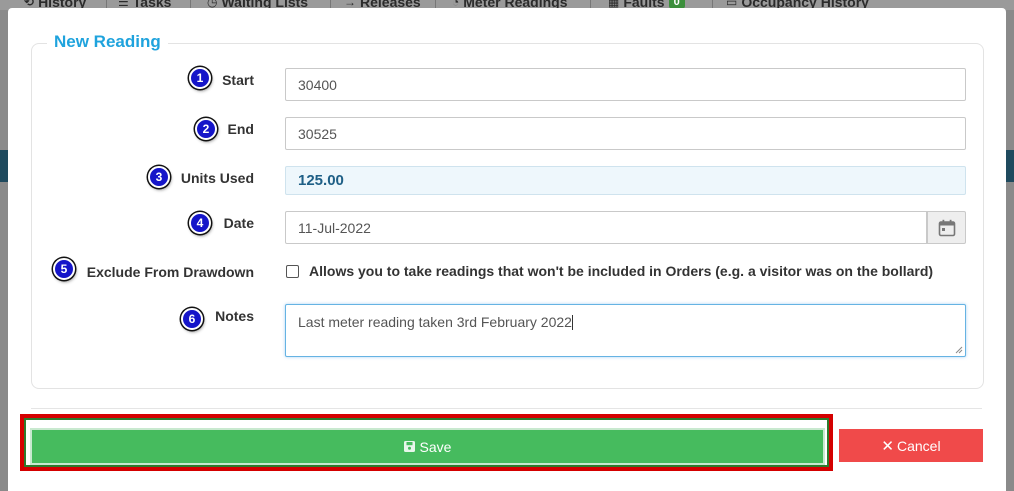 This screenshot has width=1014, height=491. I want to click on units-used-label: Units Used, so click(217, 178).